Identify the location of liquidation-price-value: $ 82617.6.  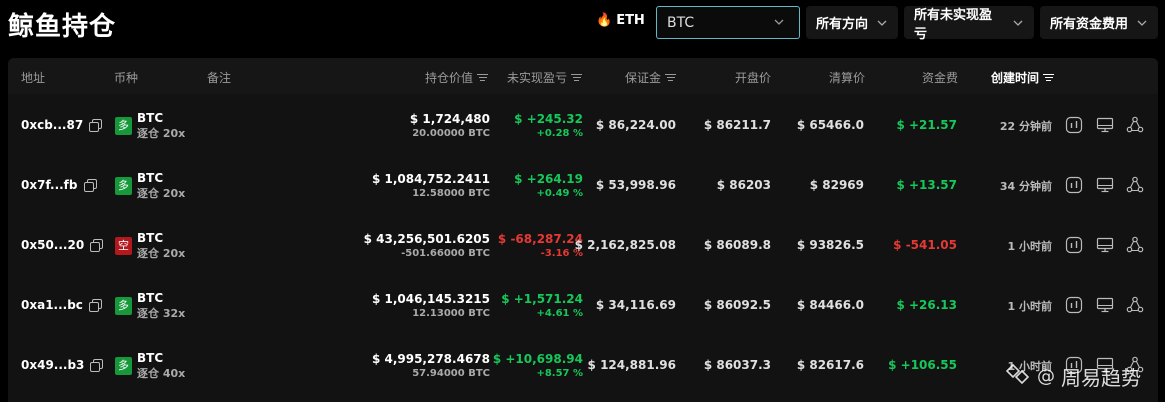
(830, 365).